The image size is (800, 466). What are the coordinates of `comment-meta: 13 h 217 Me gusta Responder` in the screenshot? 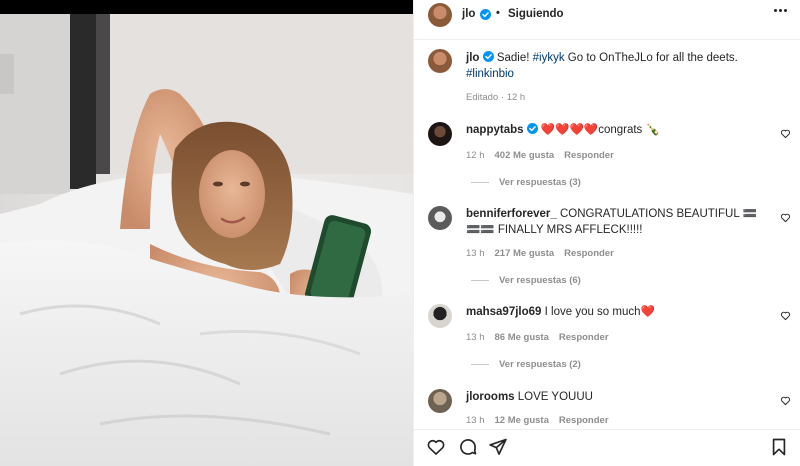 It's located at (540, 253).